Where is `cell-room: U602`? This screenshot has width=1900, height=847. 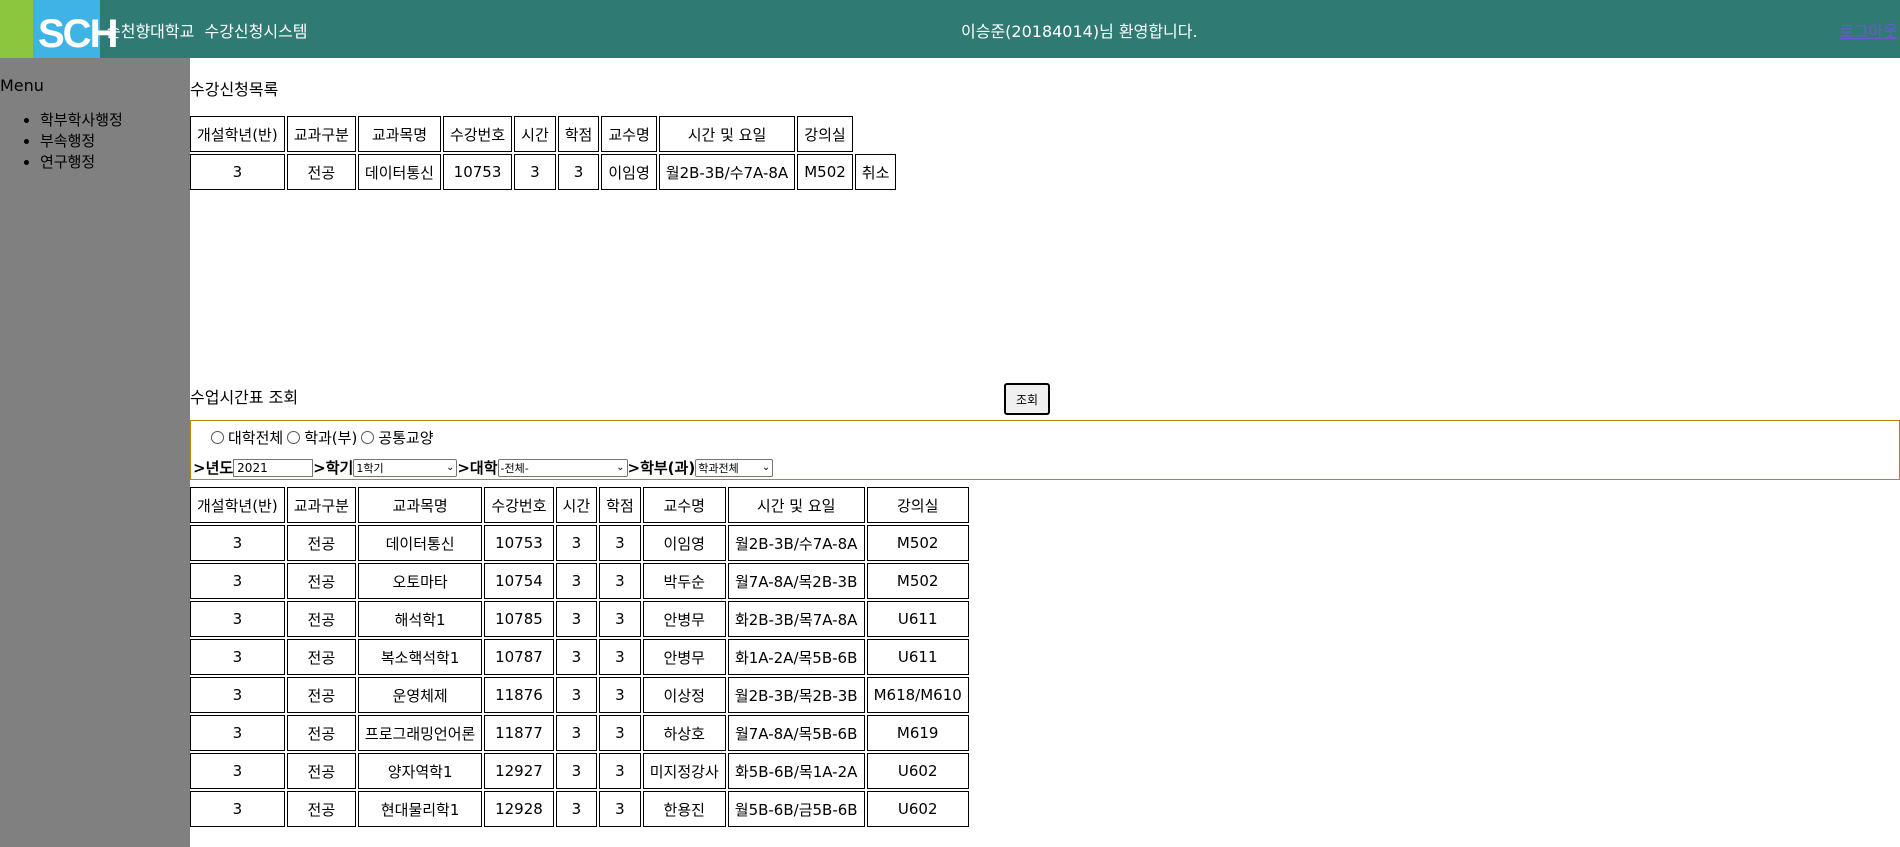
cell-room: U602 is located at coordinates (917, 809).